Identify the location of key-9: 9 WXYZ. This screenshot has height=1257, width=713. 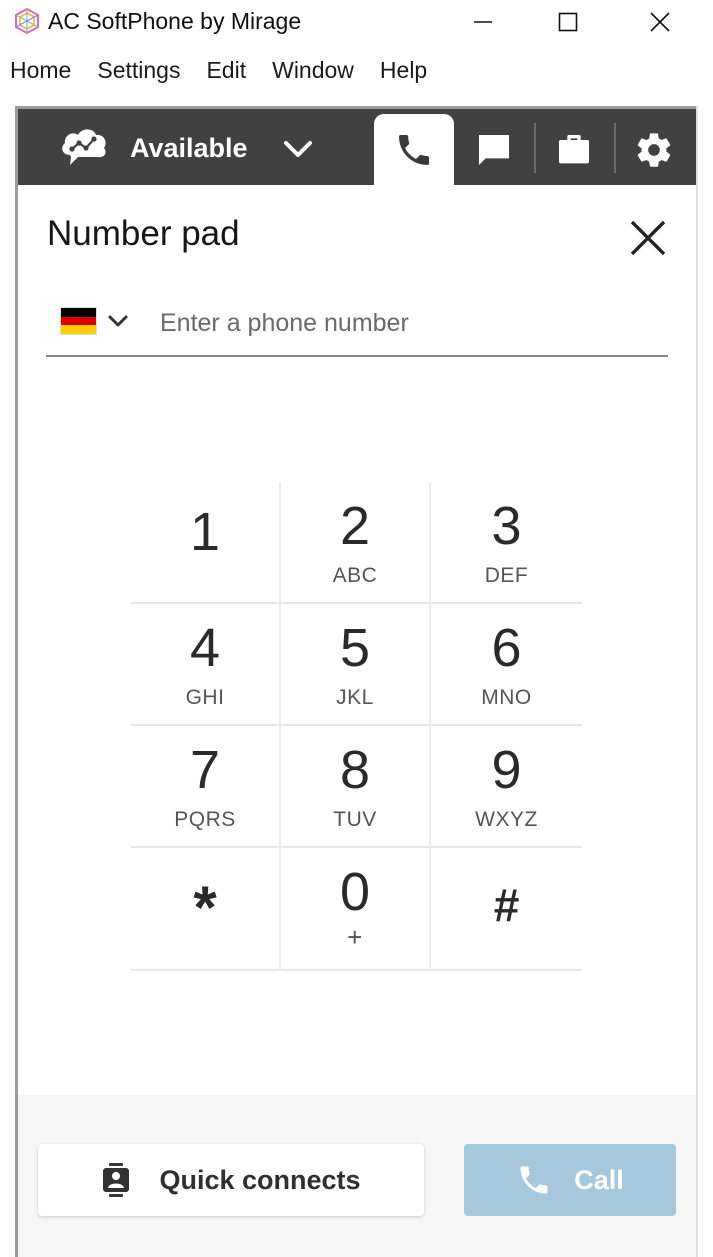
(506, 787).